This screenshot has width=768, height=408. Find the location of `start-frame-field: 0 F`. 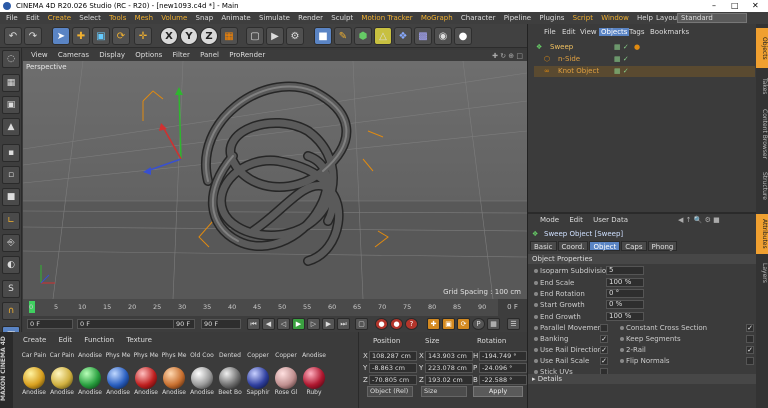

start-frame-field: 0 F is located at coordinates (50, 324).